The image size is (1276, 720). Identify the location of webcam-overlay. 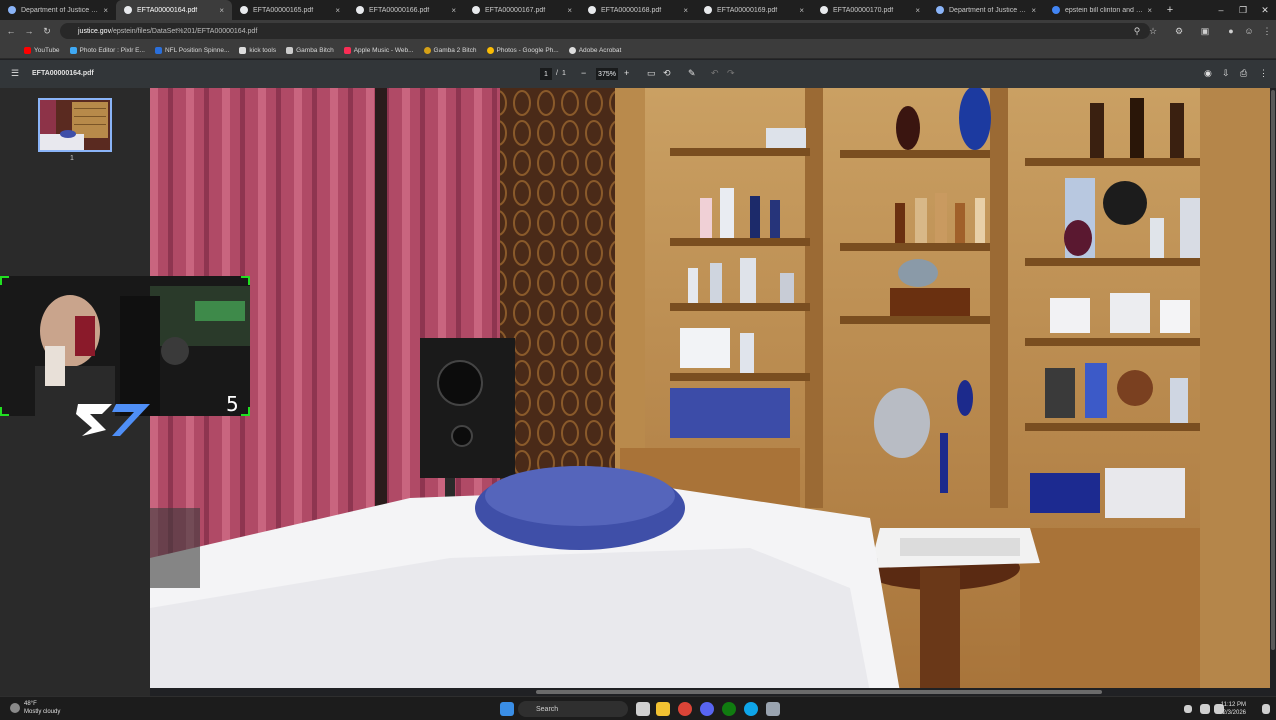
(125, 346).